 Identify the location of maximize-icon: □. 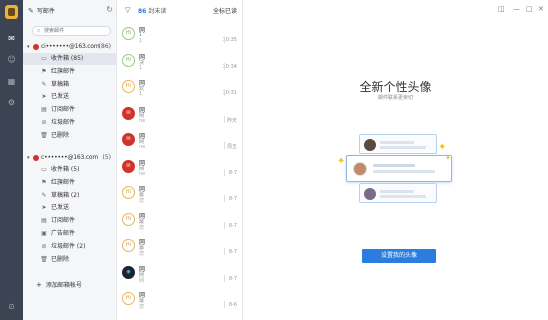
(529, 9).